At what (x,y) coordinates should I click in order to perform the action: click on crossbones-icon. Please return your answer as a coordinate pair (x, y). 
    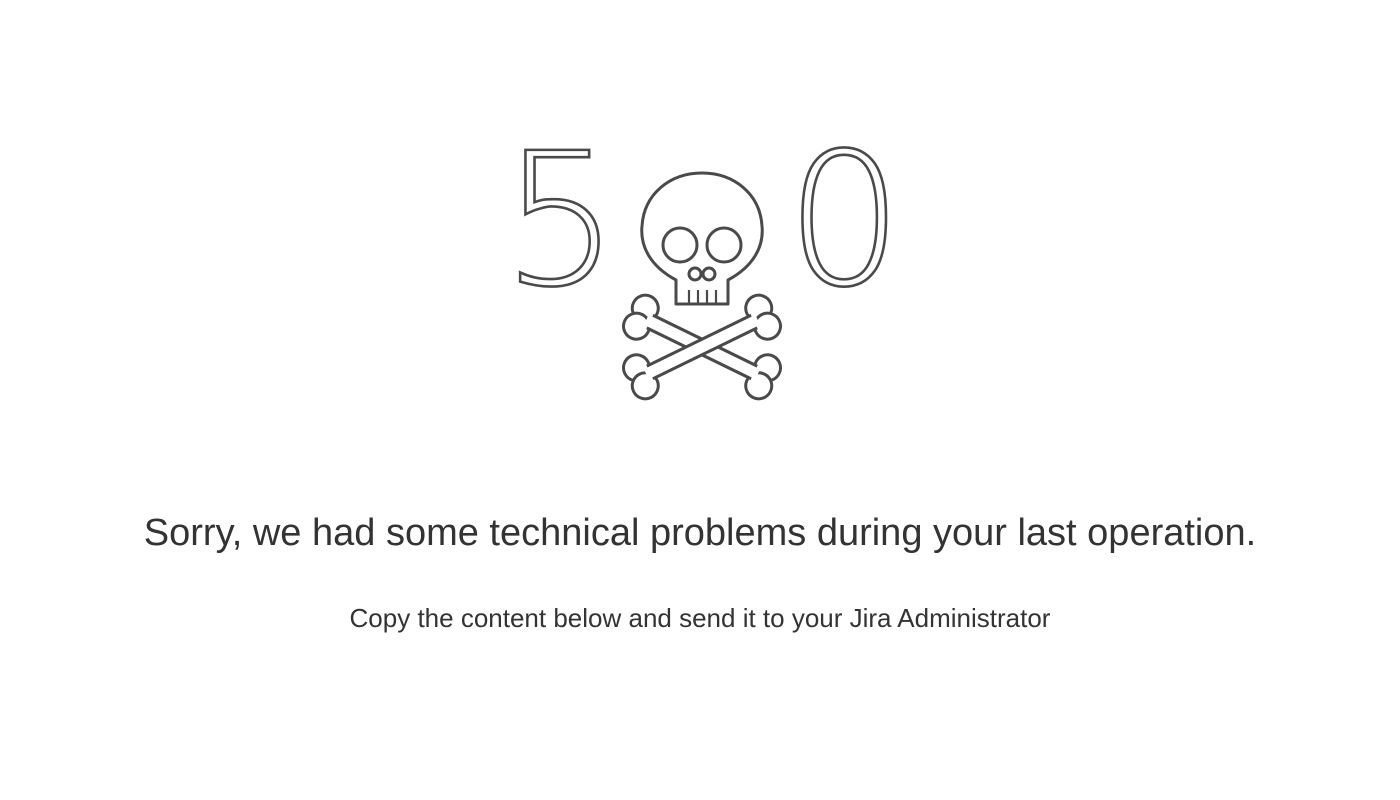
    Looking at the image, I should click on (702, 347).